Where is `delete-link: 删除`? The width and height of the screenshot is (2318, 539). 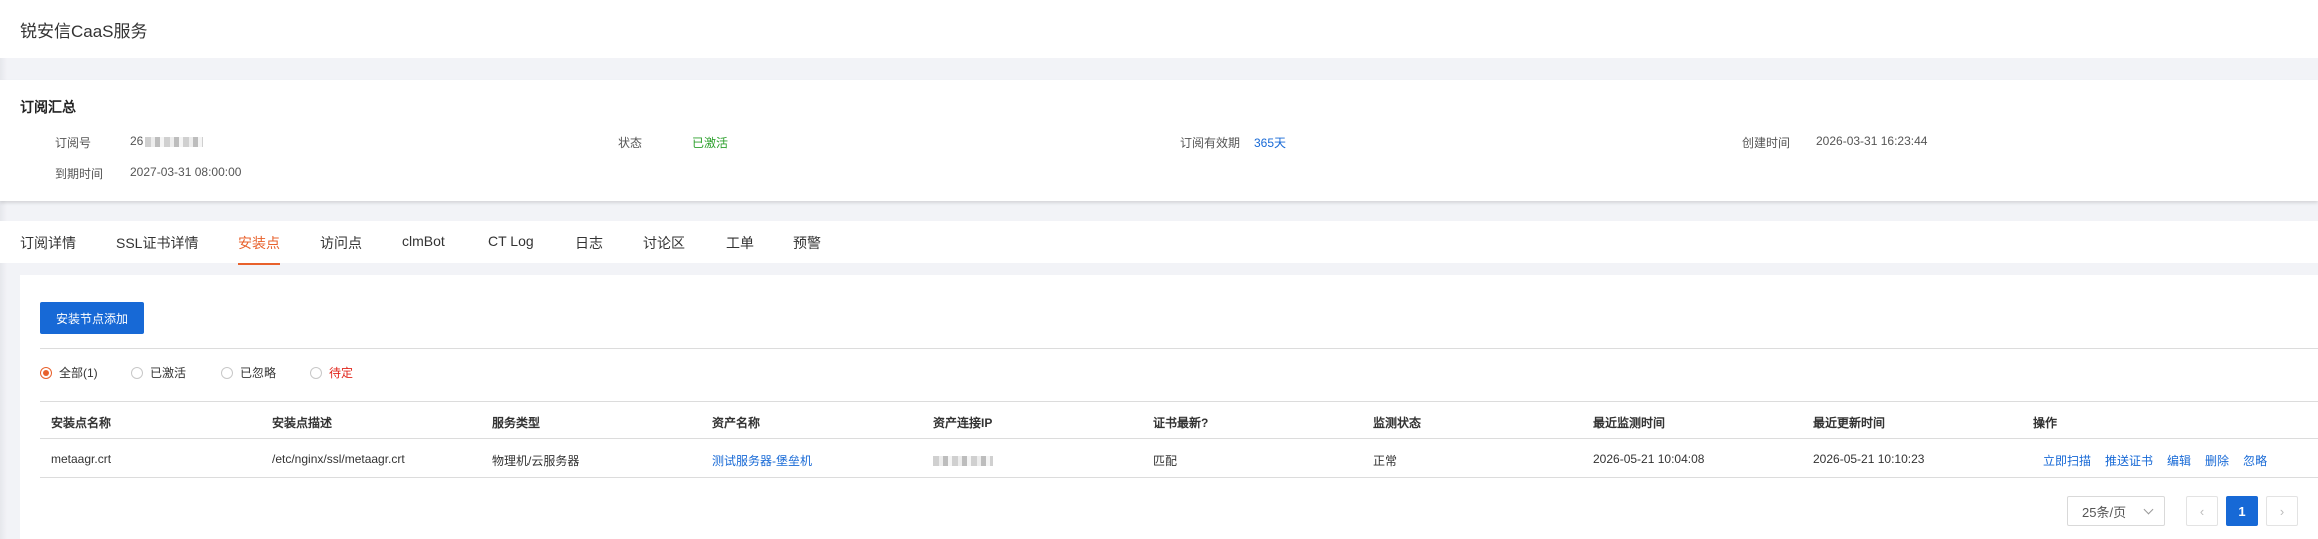 delete-link: 删除 is located at coordinates (2217, 460).